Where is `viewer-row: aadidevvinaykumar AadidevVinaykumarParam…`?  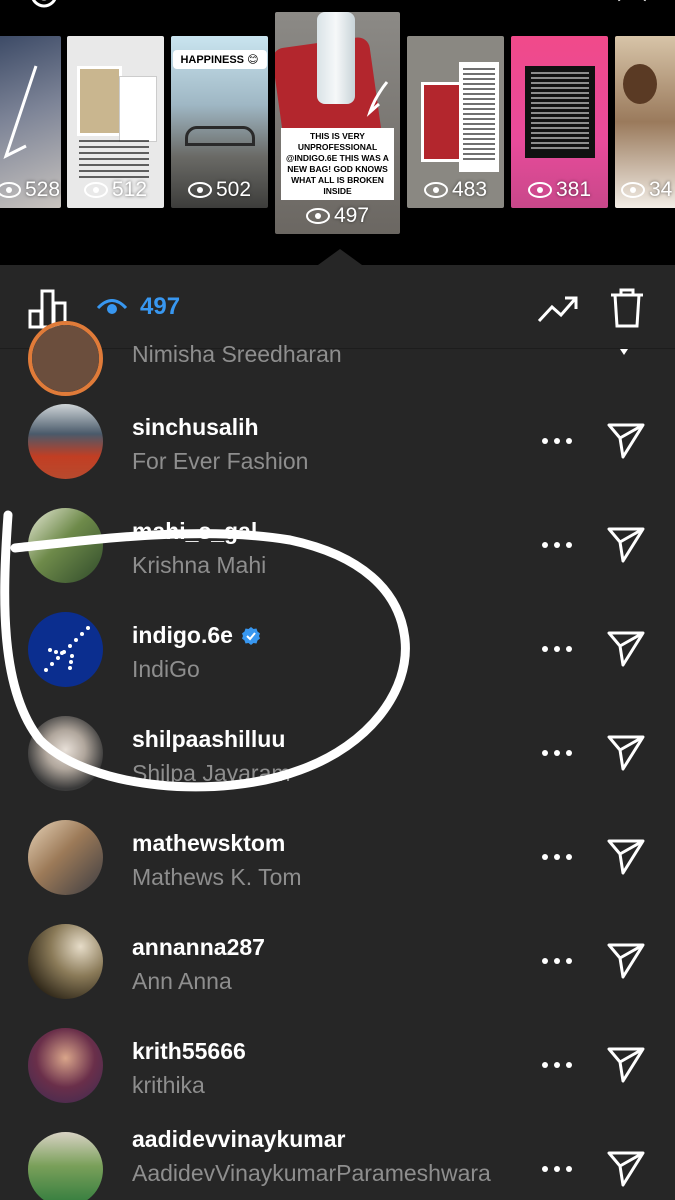
viewer-row: aadidevvinaykumar AadidevVinaykumarParam… is located at coordinates (337, 1158).